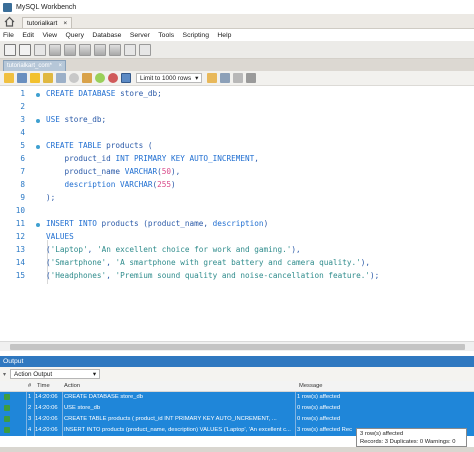 The height and width of the screenshot is (452, 474). I want to click on code-line: 10, so click(237, 212).